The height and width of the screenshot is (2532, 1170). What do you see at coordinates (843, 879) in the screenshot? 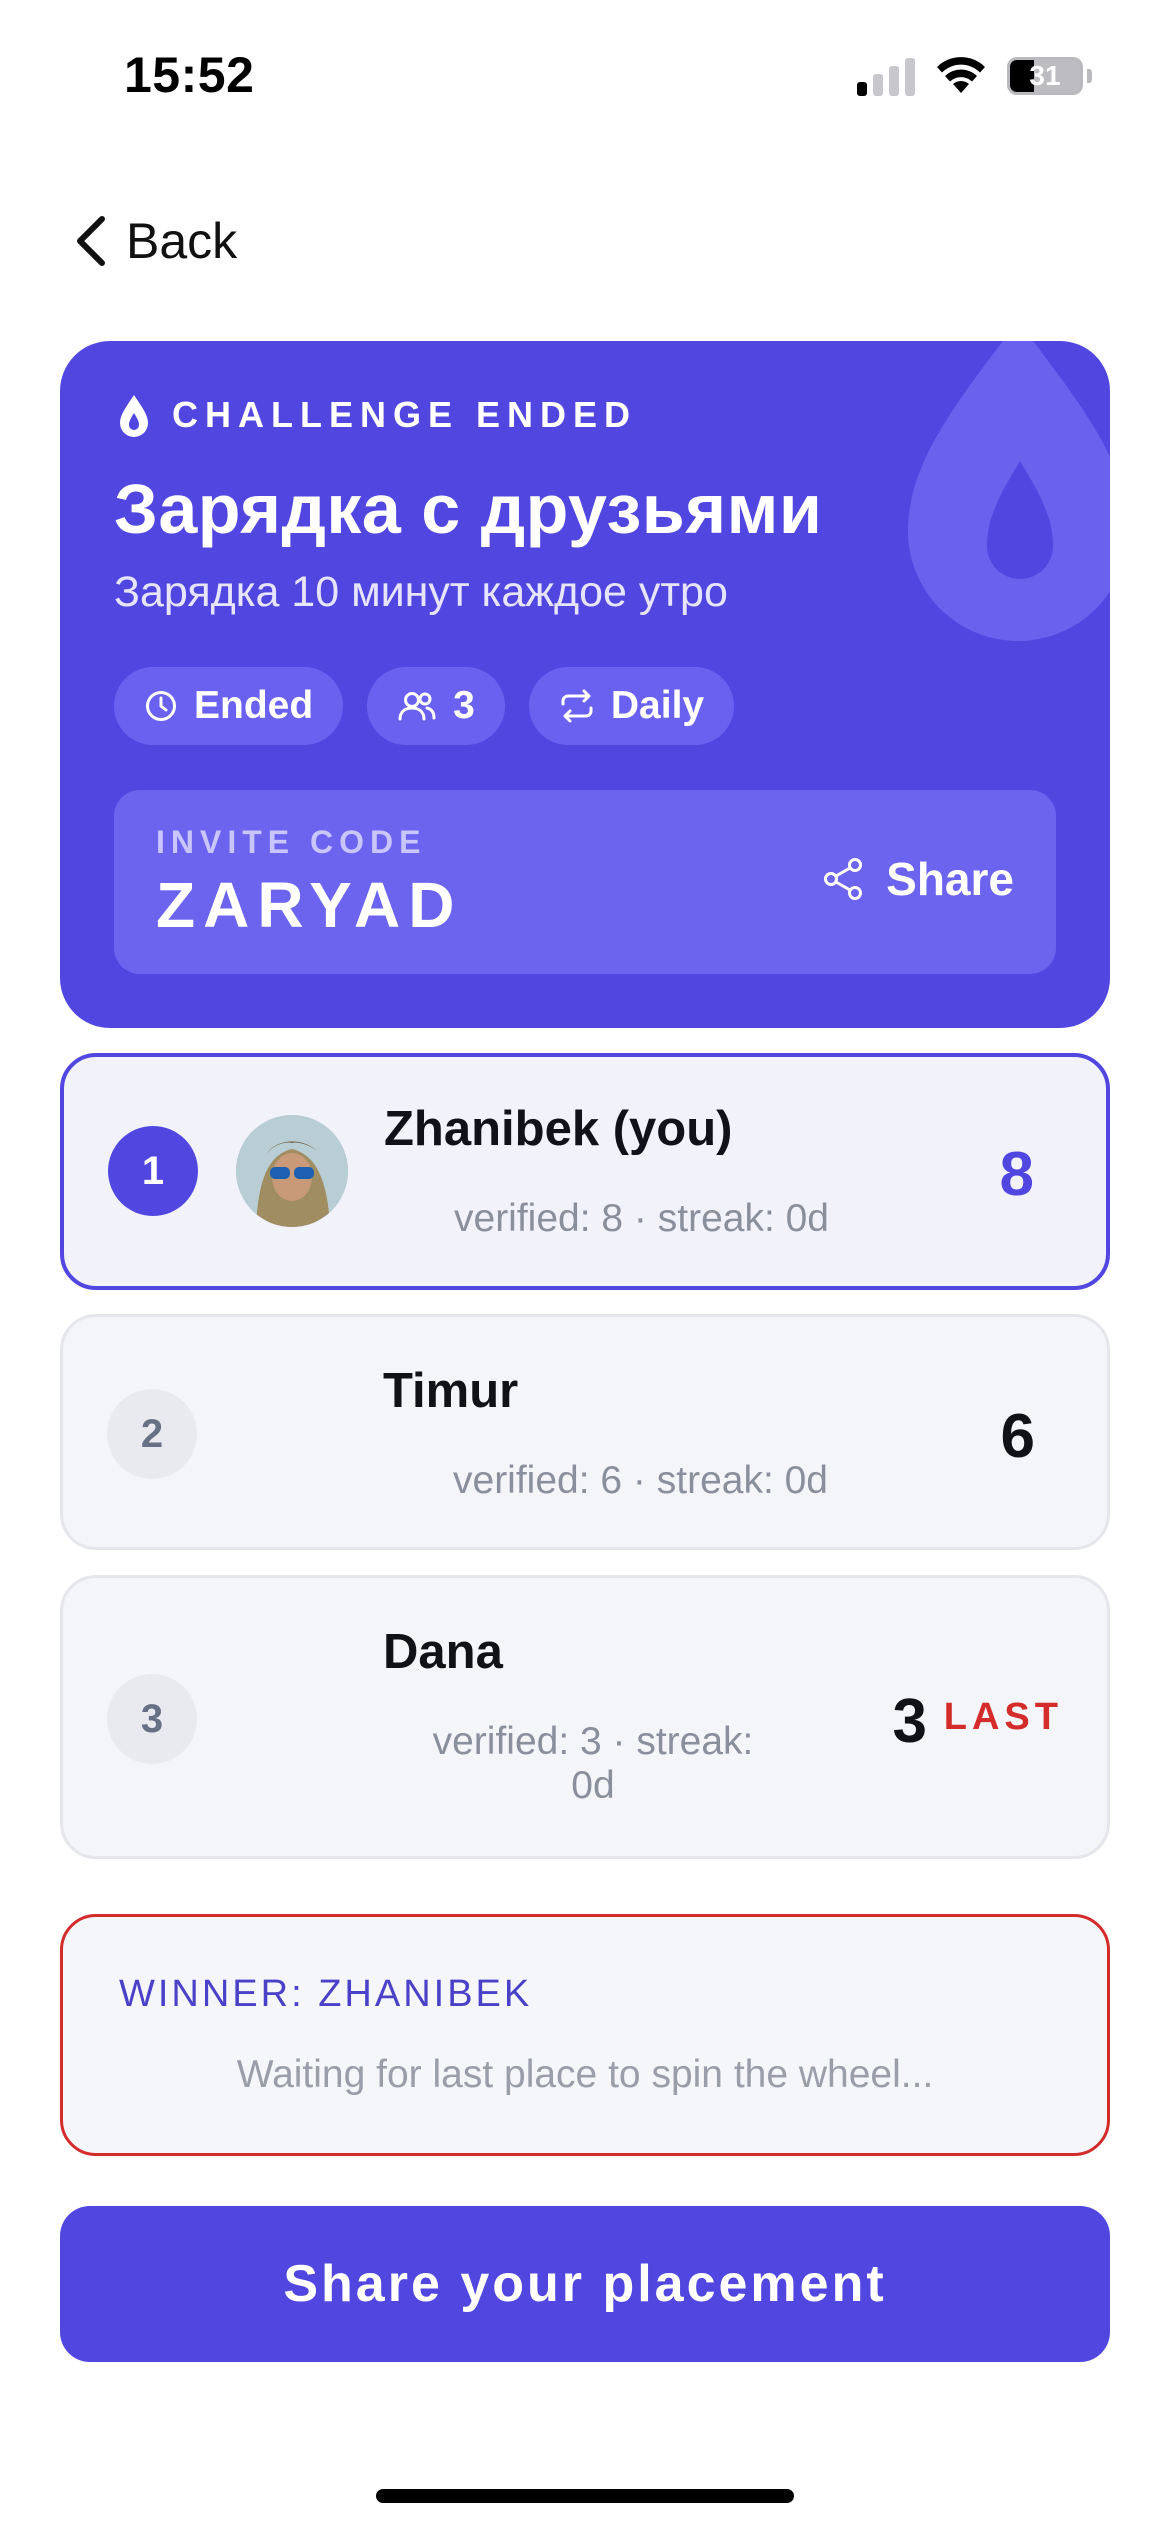
I see `share-icon` at bounding box center [843, 879].